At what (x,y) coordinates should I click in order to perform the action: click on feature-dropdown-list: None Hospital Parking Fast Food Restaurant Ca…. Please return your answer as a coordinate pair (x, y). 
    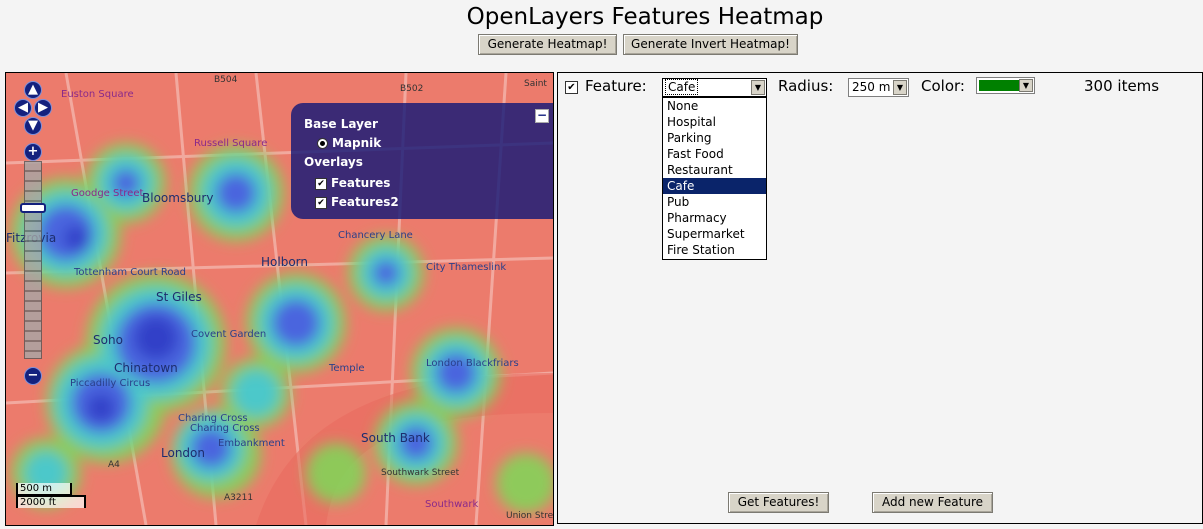
    Looking at the image, I should click on (714, 178).